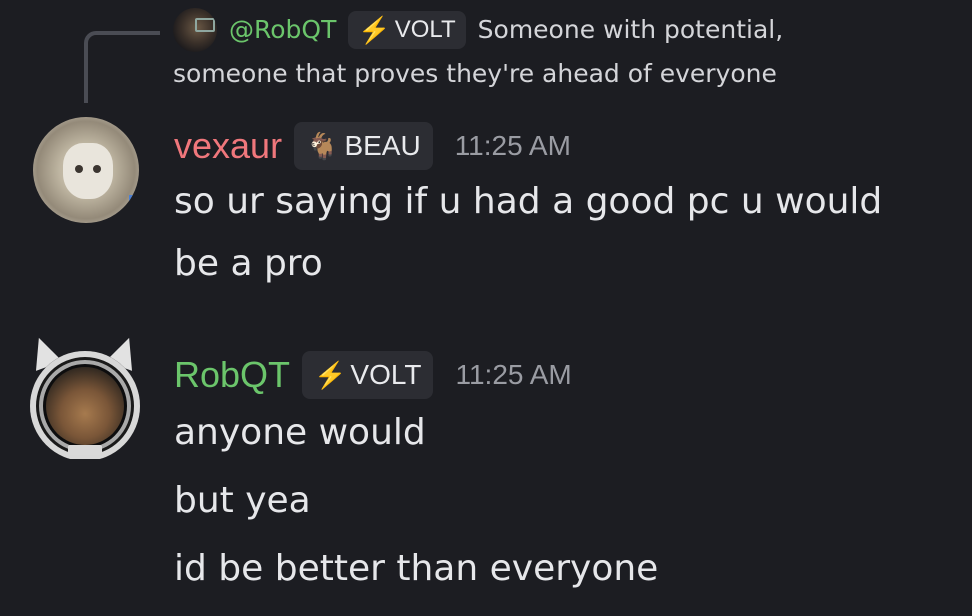 The width and height of the screenshot is (972, 616). I want to click on message-text-line: but yea, so click(242, 500).